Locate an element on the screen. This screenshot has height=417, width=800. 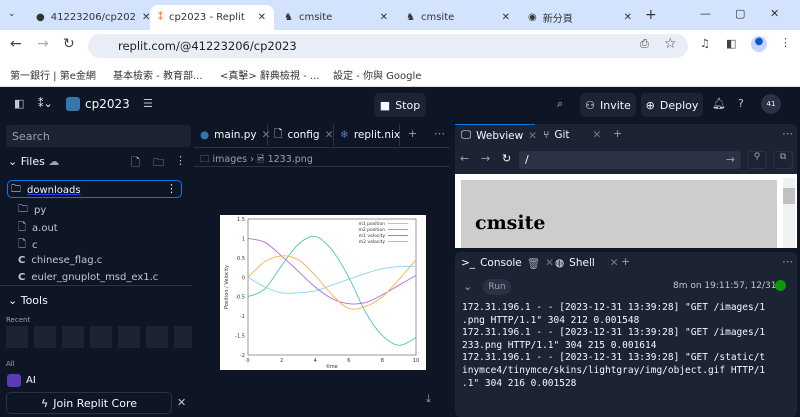
ai-icon is located at coordinates (14, 380).